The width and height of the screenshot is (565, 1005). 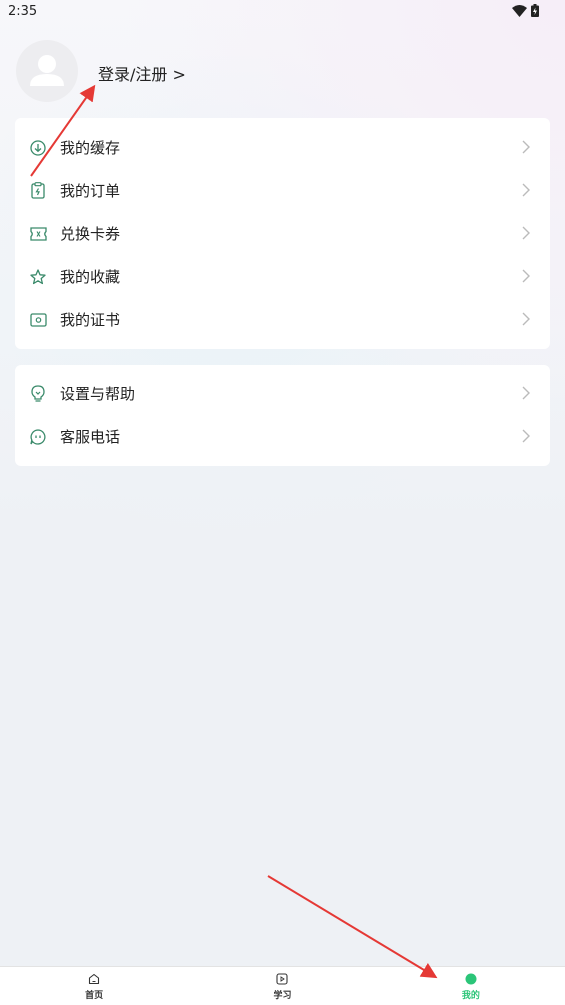 What do you see at coordinates (471, 986) in the screenshot?
I see `tab-mine: 我的` at bounding box center [471, 986].